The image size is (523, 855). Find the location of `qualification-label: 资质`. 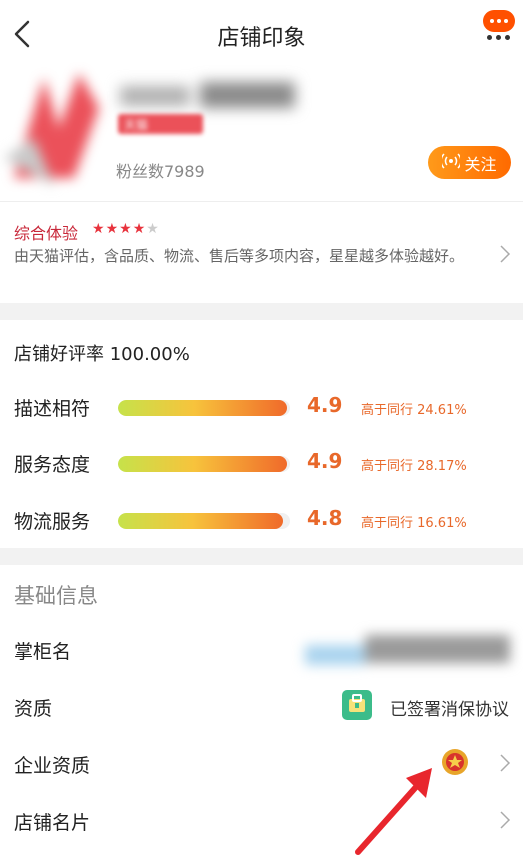

qualification-label: 资质 is located at coordinates (33, 709).